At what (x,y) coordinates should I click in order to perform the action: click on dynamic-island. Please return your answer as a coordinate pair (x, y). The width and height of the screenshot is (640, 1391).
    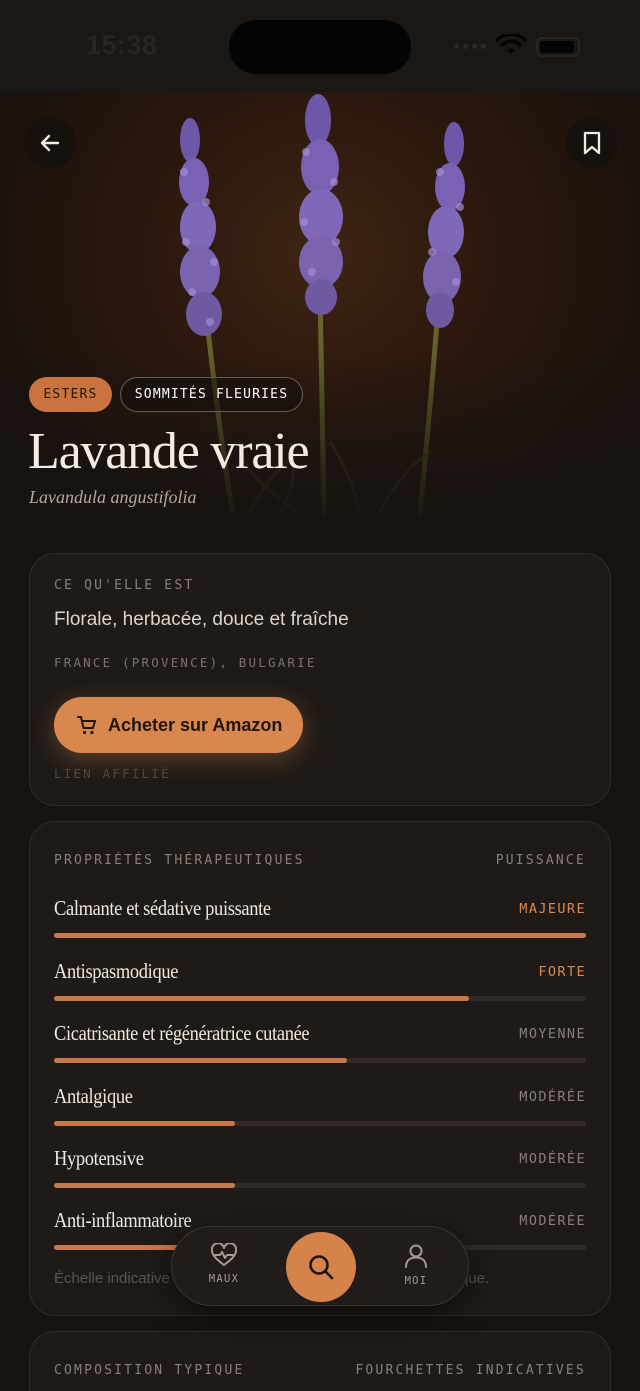
    Looking at the image, I should click on (320, 47).